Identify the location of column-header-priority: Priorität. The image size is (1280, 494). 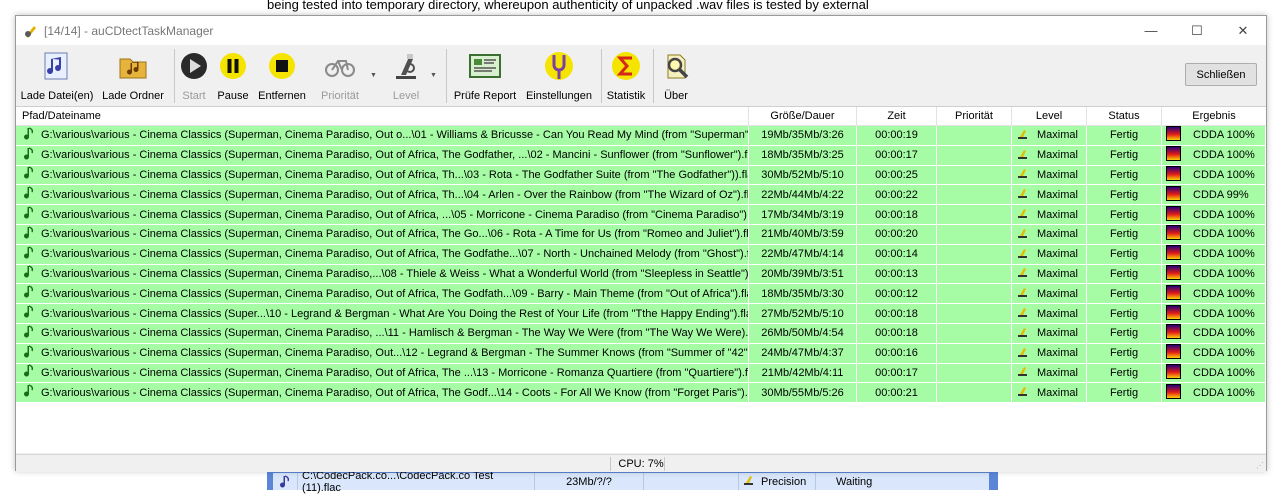
(974, 116).